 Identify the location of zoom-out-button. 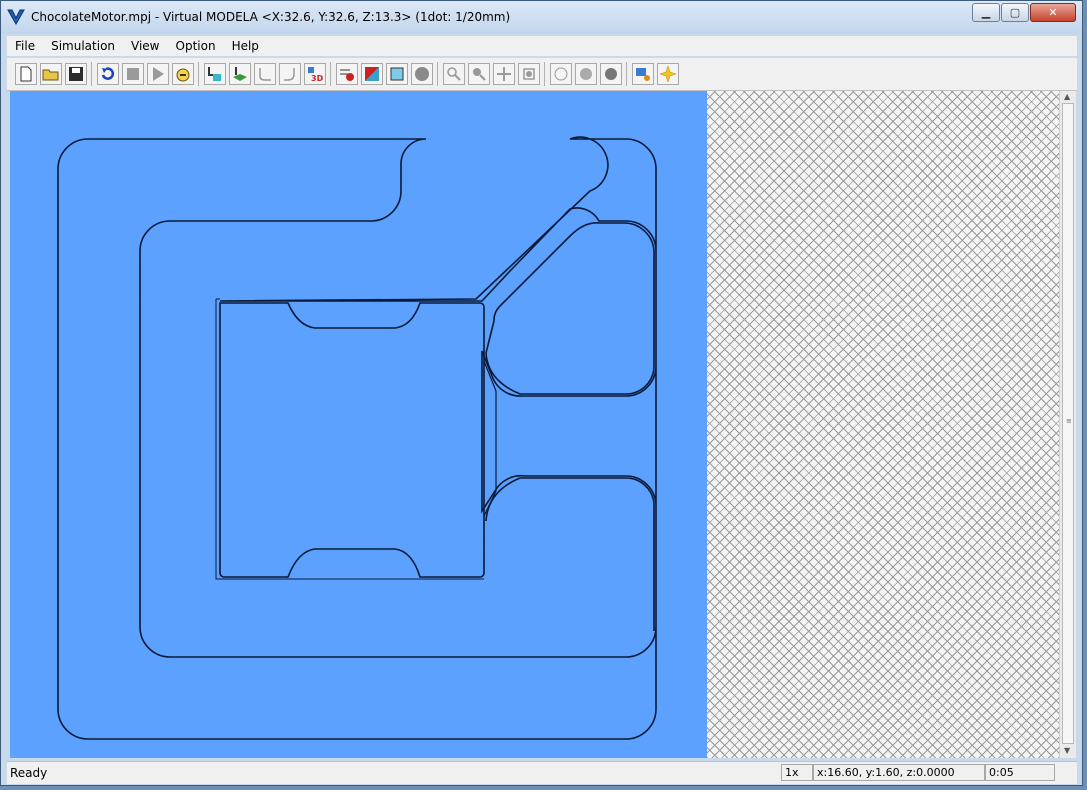
(479, 74).